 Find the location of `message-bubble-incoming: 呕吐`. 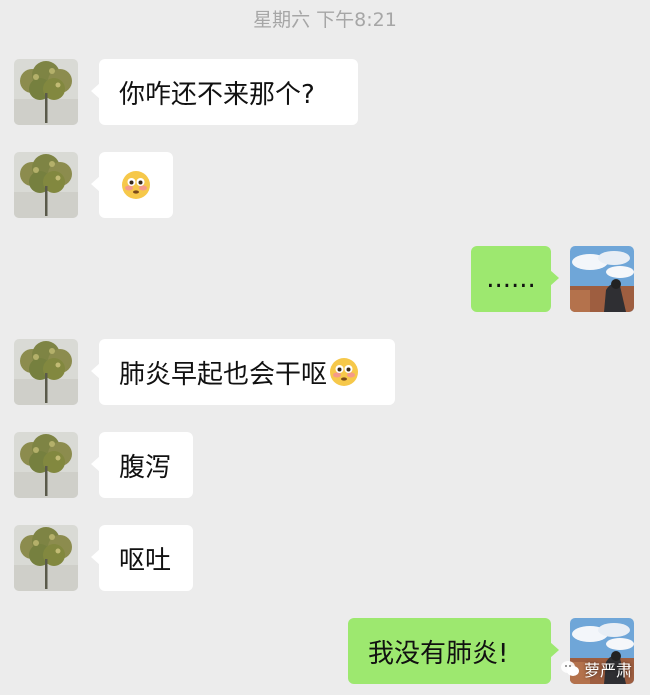

message-bubble-incoming: 呕吐 is located at coordinates (142, 558).